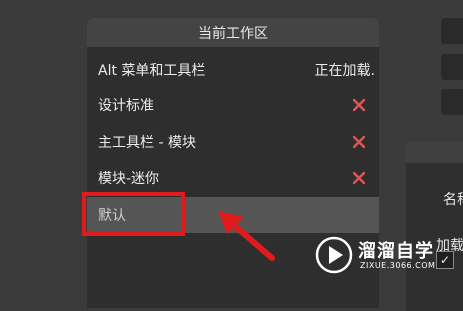  Describe the element at coordinates (434, 152) in the screenshot. I see `details-panel-header` at that location.